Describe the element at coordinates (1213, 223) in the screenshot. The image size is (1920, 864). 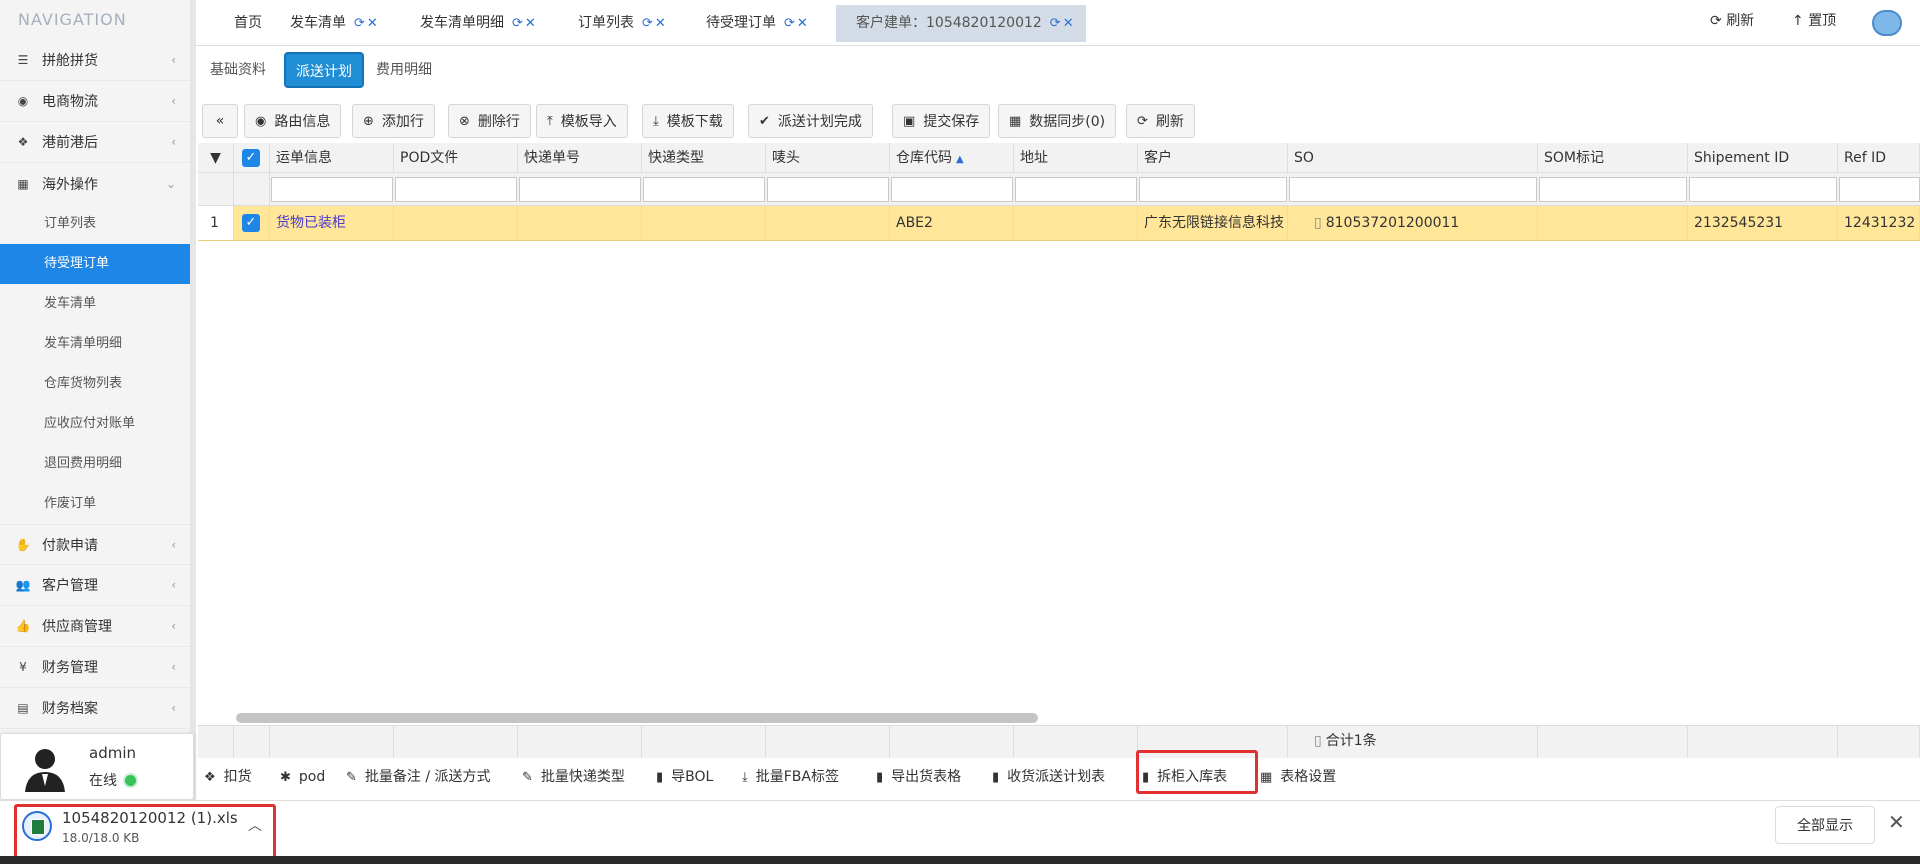
I see `cell-customer: 广东无限链接信息科技` at that location.